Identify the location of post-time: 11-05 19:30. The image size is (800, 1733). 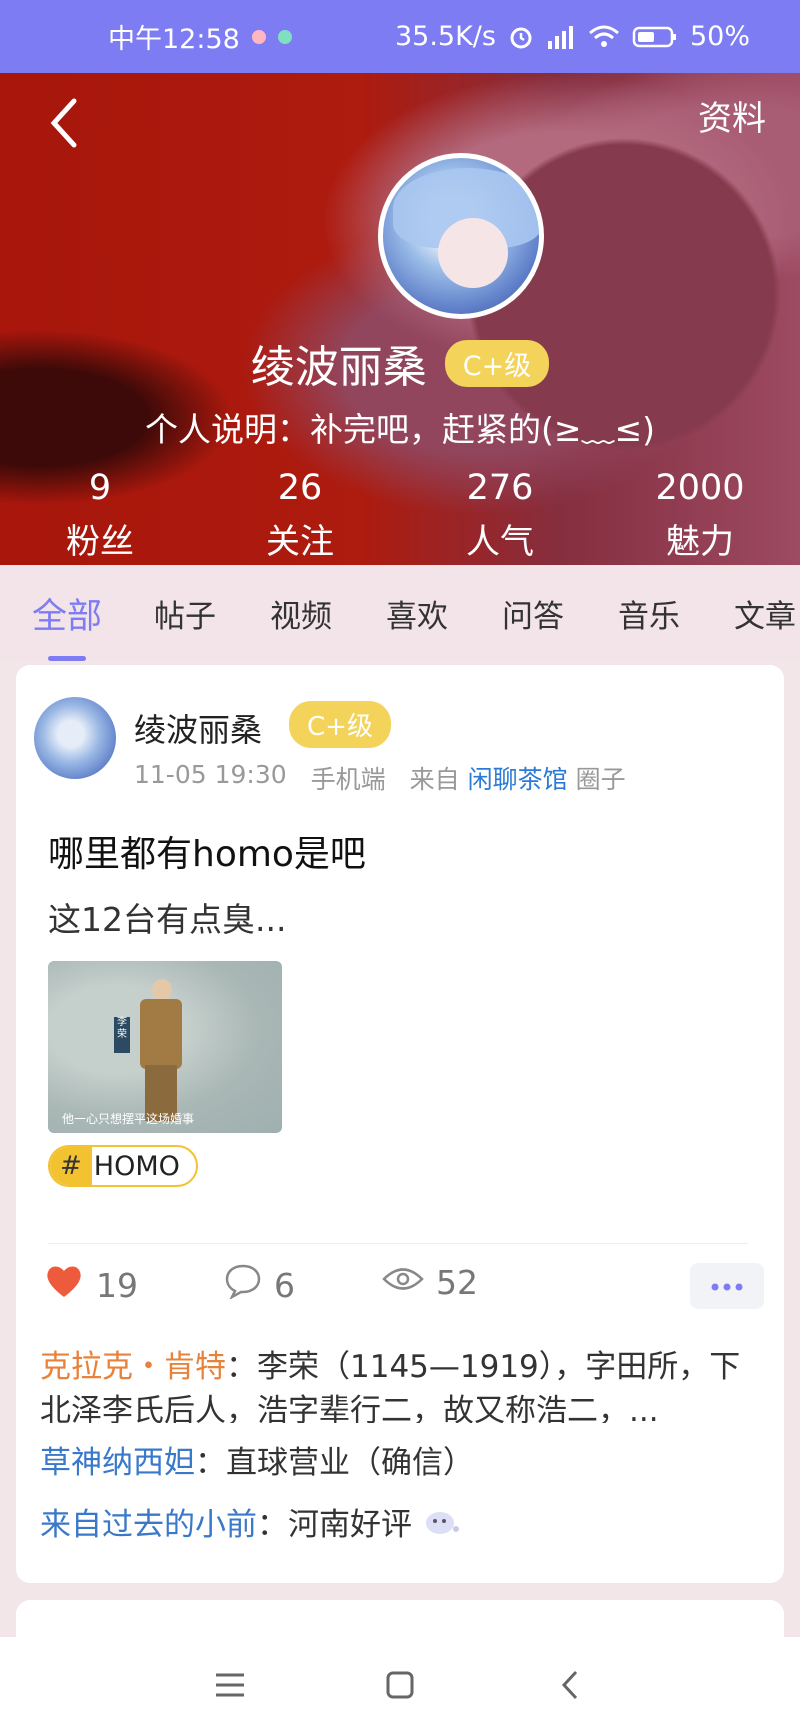
(210, 774).